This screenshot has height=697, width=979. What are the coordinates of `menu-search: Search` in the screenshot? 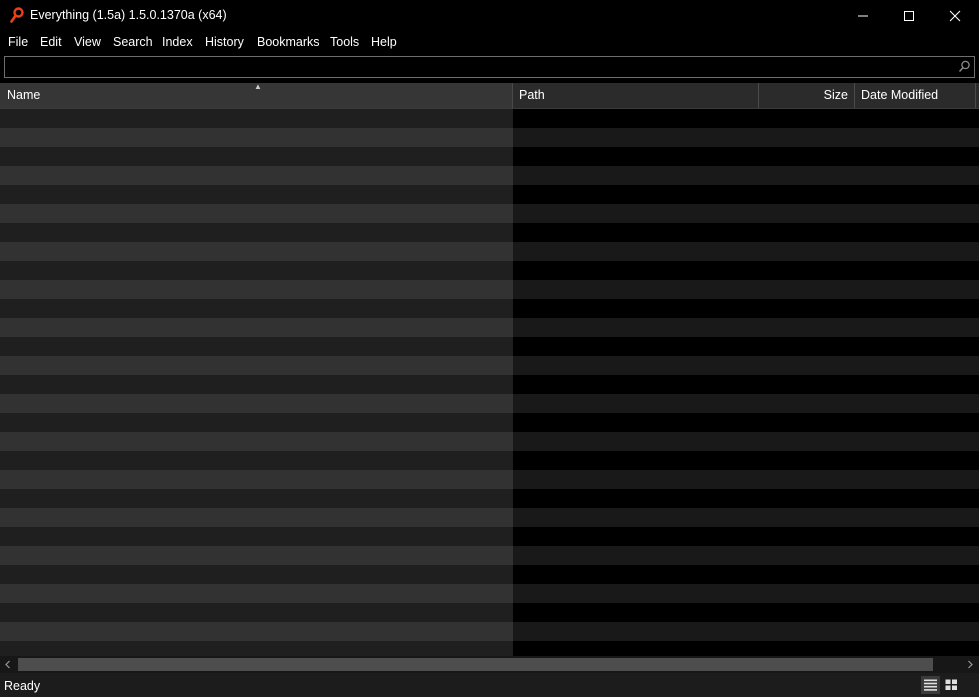 It's located at (133, 42).